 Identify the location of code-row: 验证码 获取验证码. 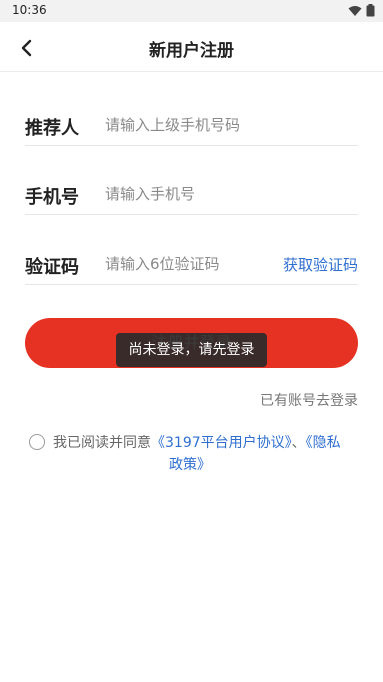
(191, 265).